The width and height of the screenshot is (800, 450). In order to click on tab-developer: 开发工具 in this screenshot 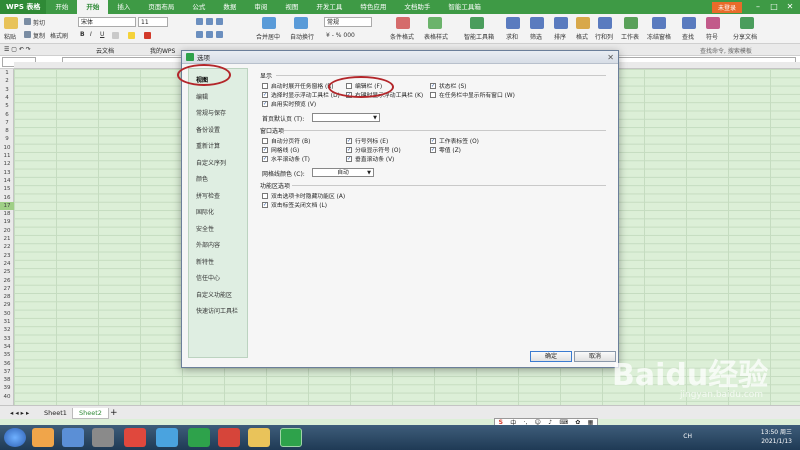, I will do `click(329, 7)`.